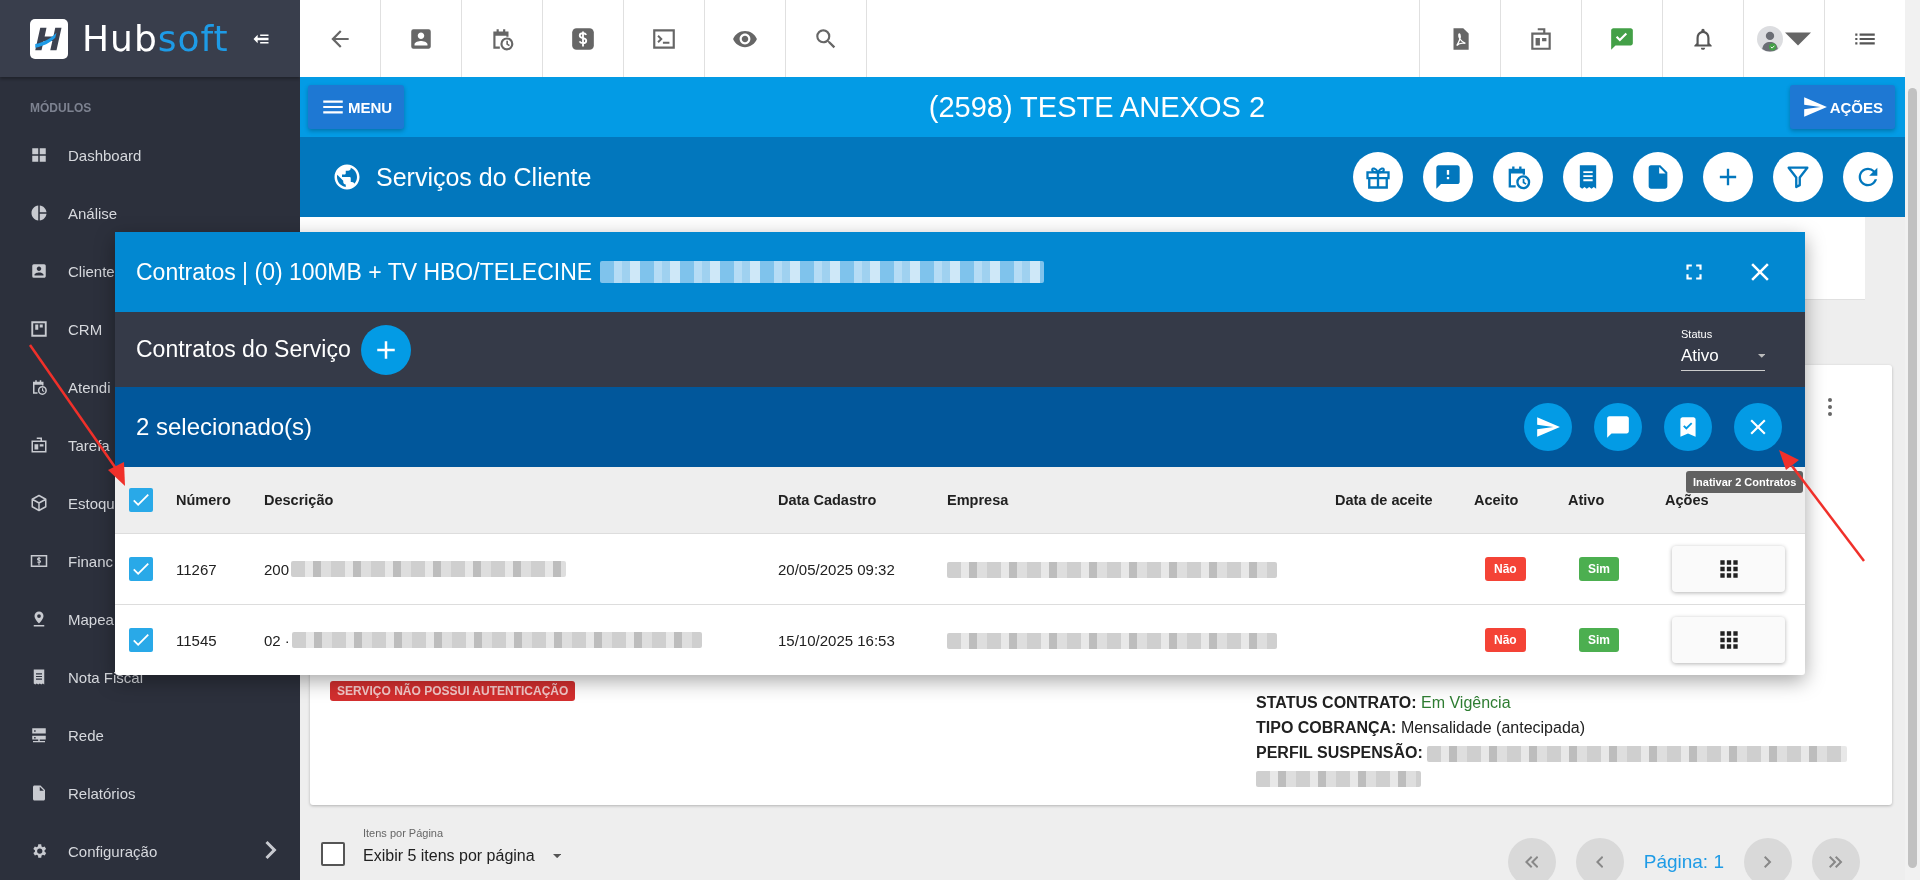 The width and height of the screenshot is (1920, 880). What do you see at coordinates (85, 329) in the screenshot?
I see `sidebar-label: CRM` at bounding box center [85, 329].